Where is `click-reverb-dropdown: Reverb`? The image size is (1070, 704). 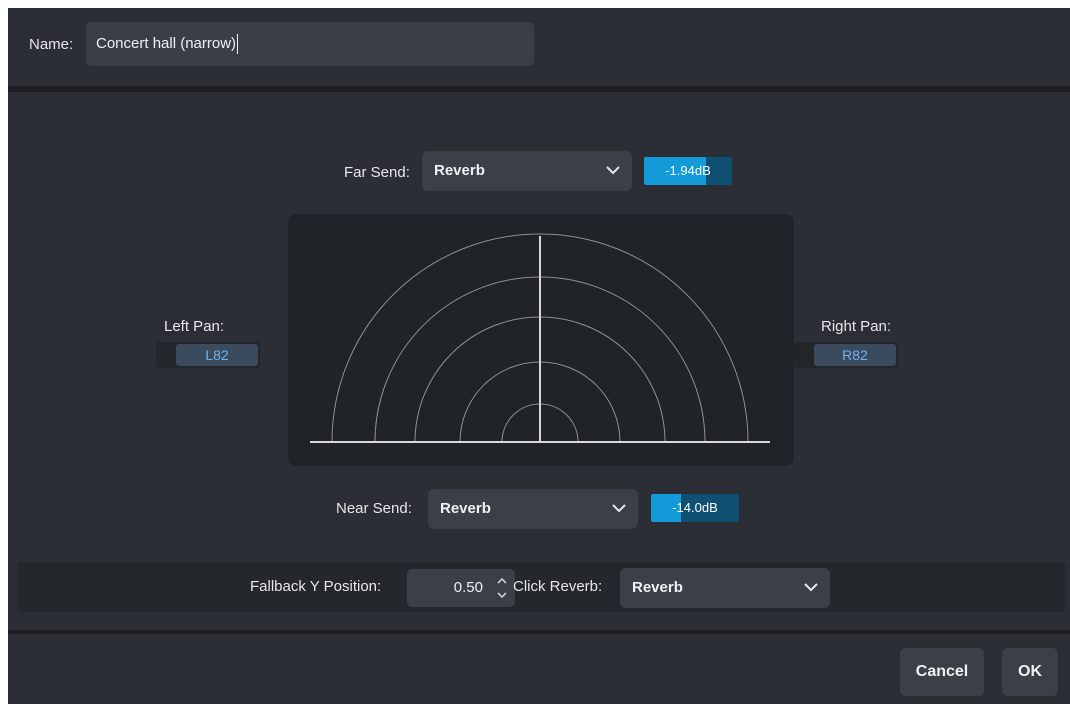
click-reverb-dropdown: Reverb is located at coordinates (725, 588).